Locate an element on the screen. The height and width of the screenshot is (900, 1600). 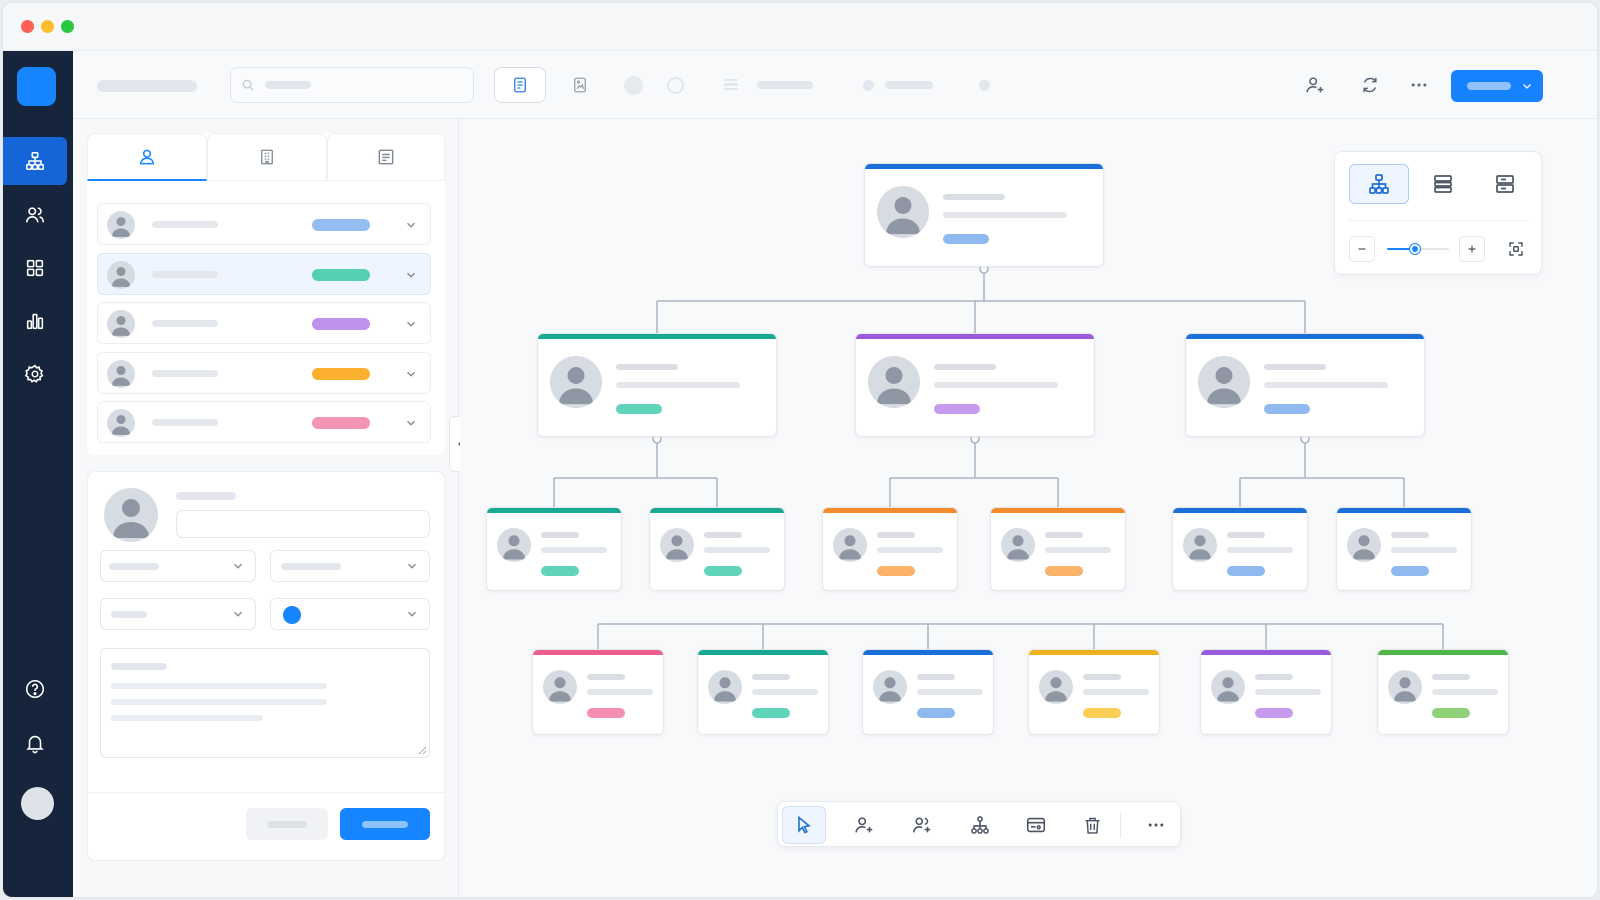
add-user-button is located at coordinates (1315, 85).